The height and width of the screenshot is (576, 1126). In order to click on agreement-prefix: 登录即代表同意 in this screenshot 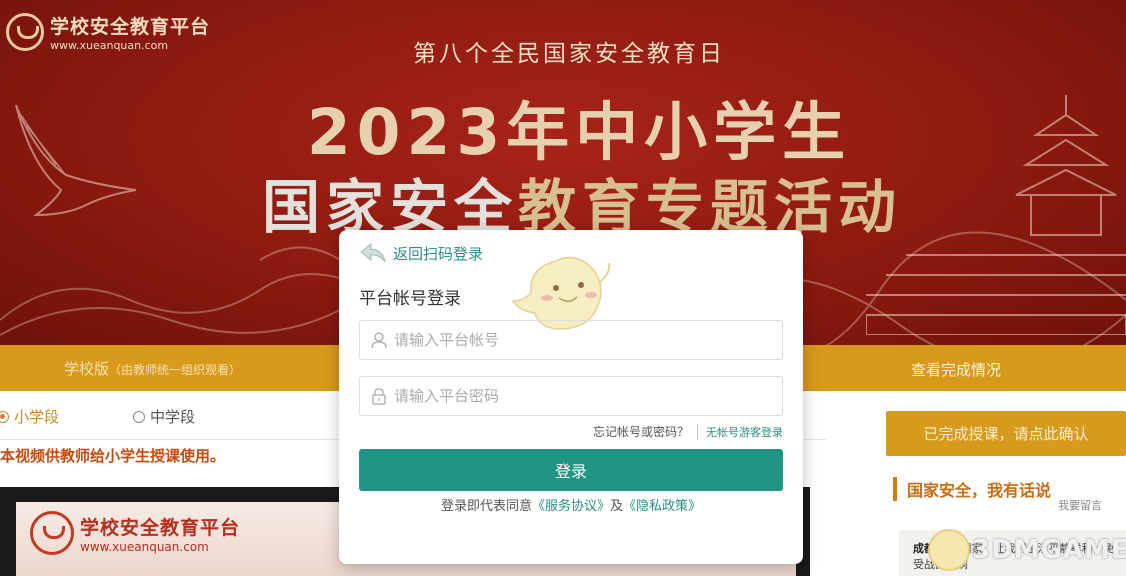, I will do `click(486, 506)`.